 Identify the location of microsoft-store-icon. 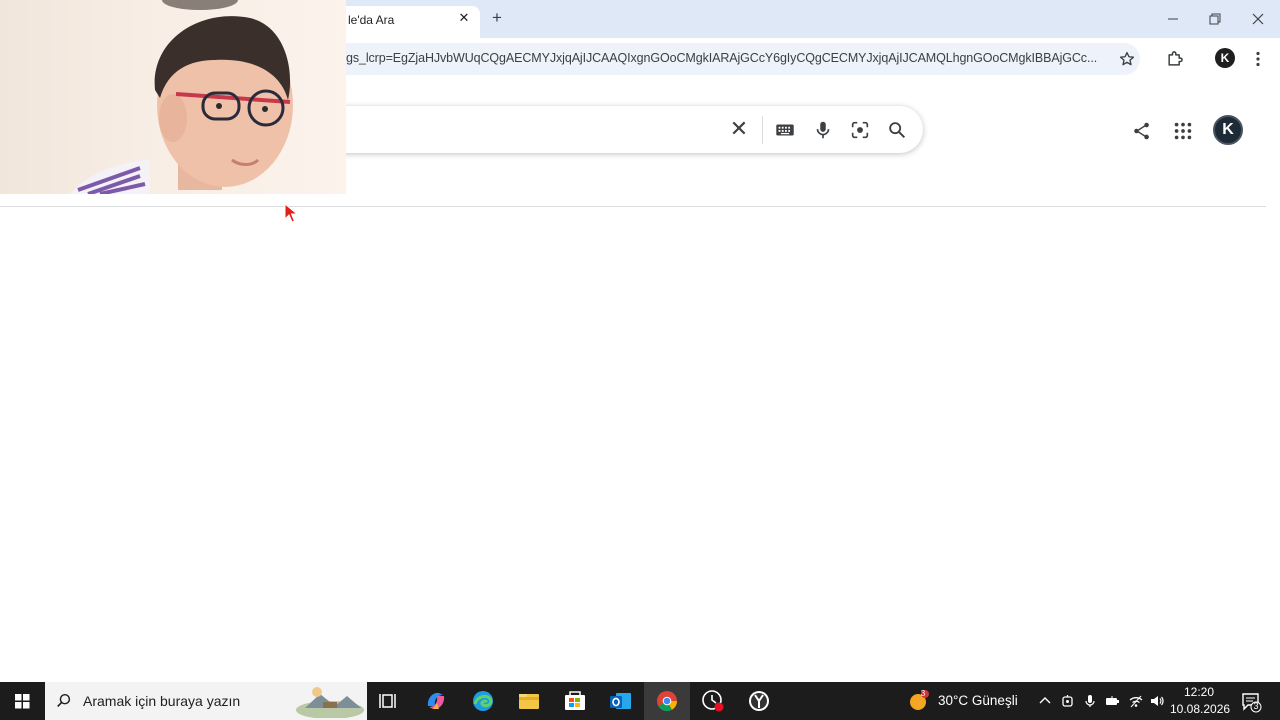
(575, 701).